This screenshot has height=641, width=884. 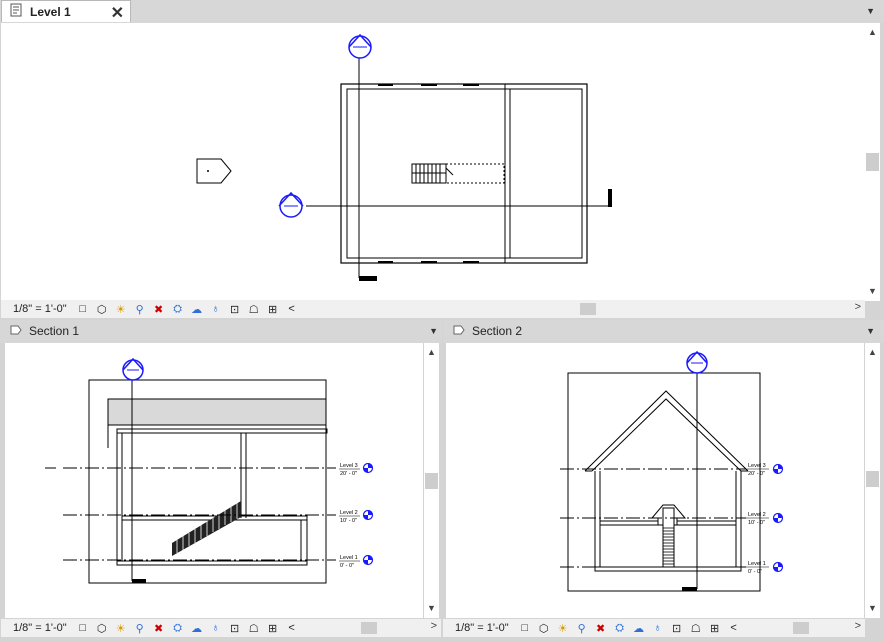 I want to click on tab-label: Level 1, so click(x=50, y=11).